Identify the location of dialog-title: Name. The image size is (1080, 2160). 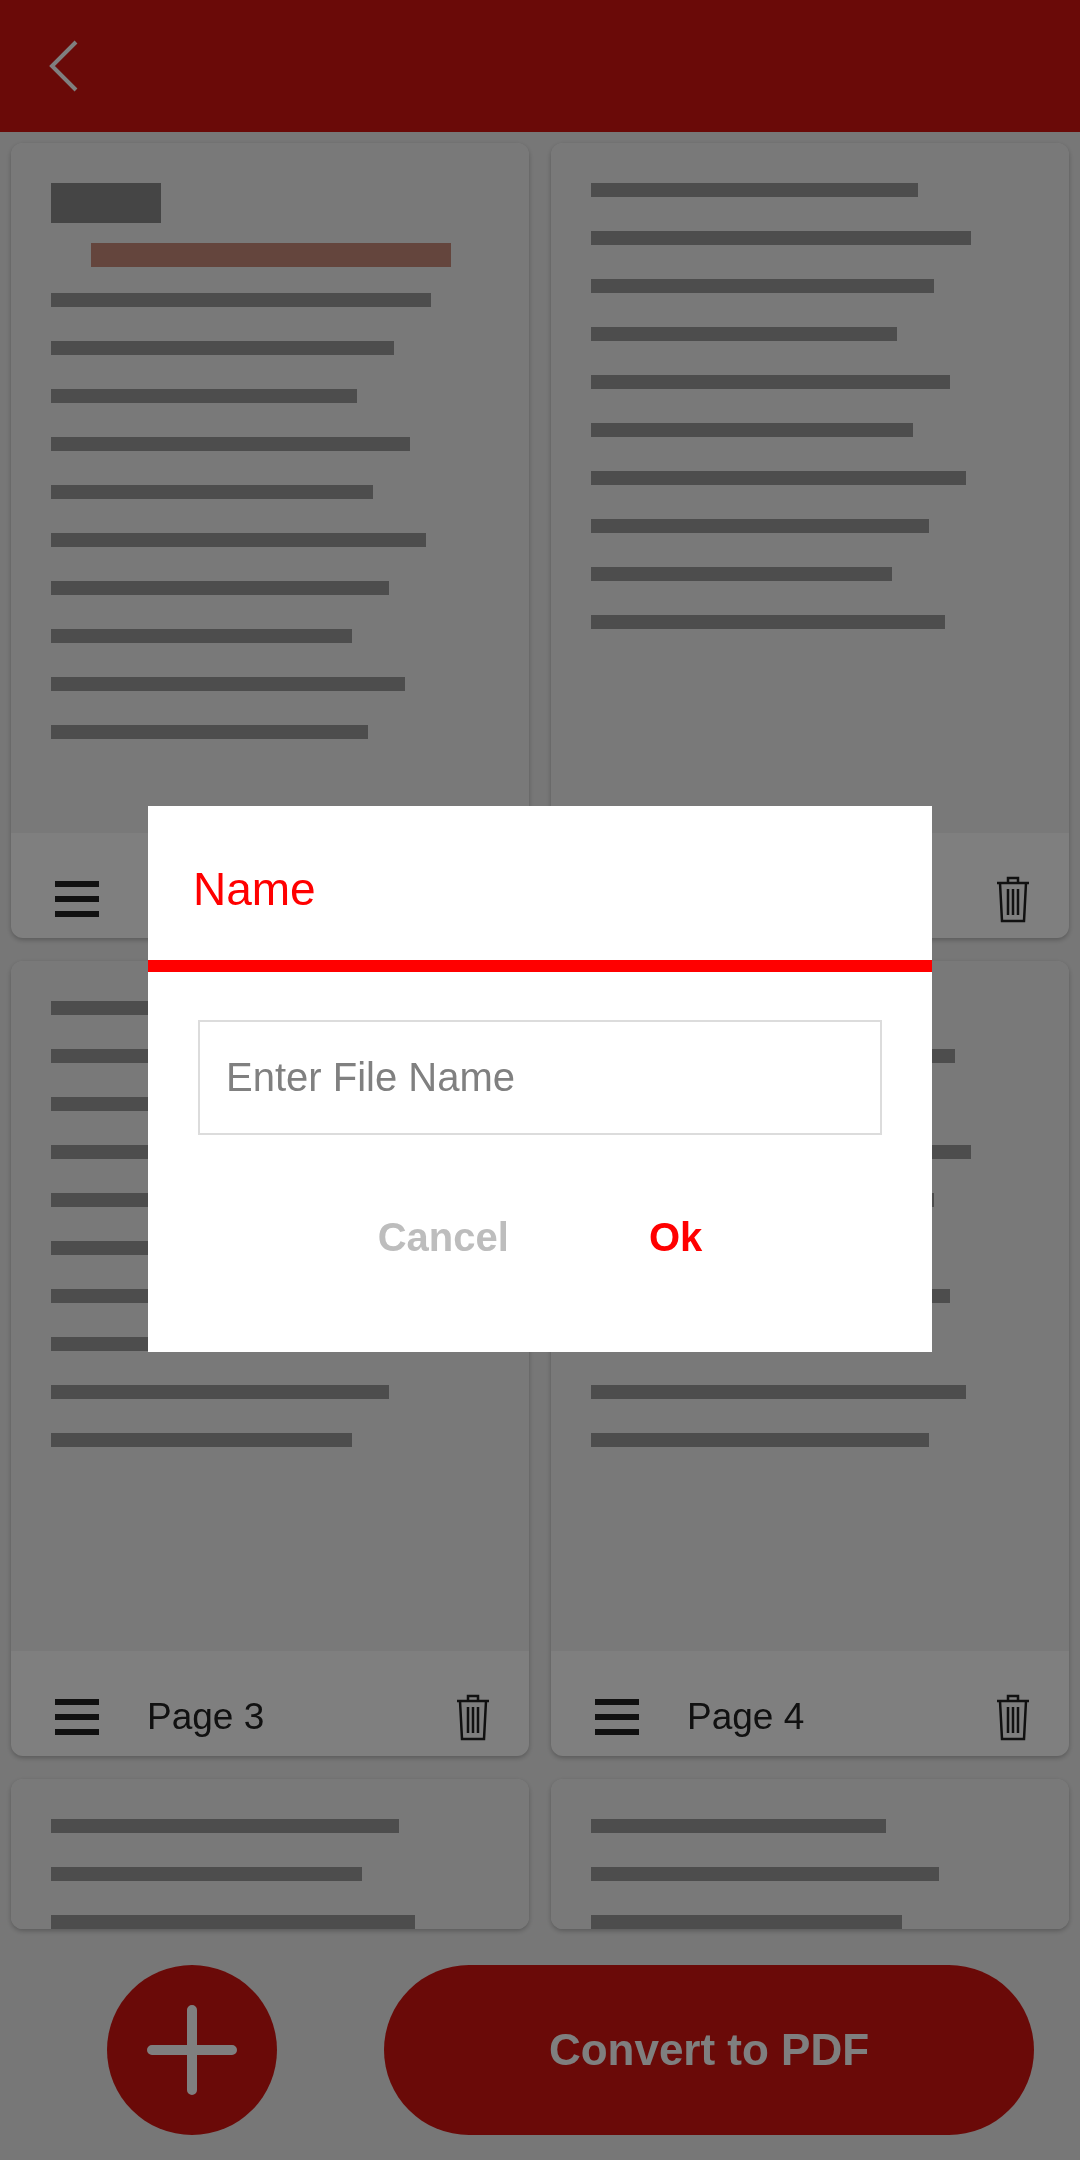
(254, 889).